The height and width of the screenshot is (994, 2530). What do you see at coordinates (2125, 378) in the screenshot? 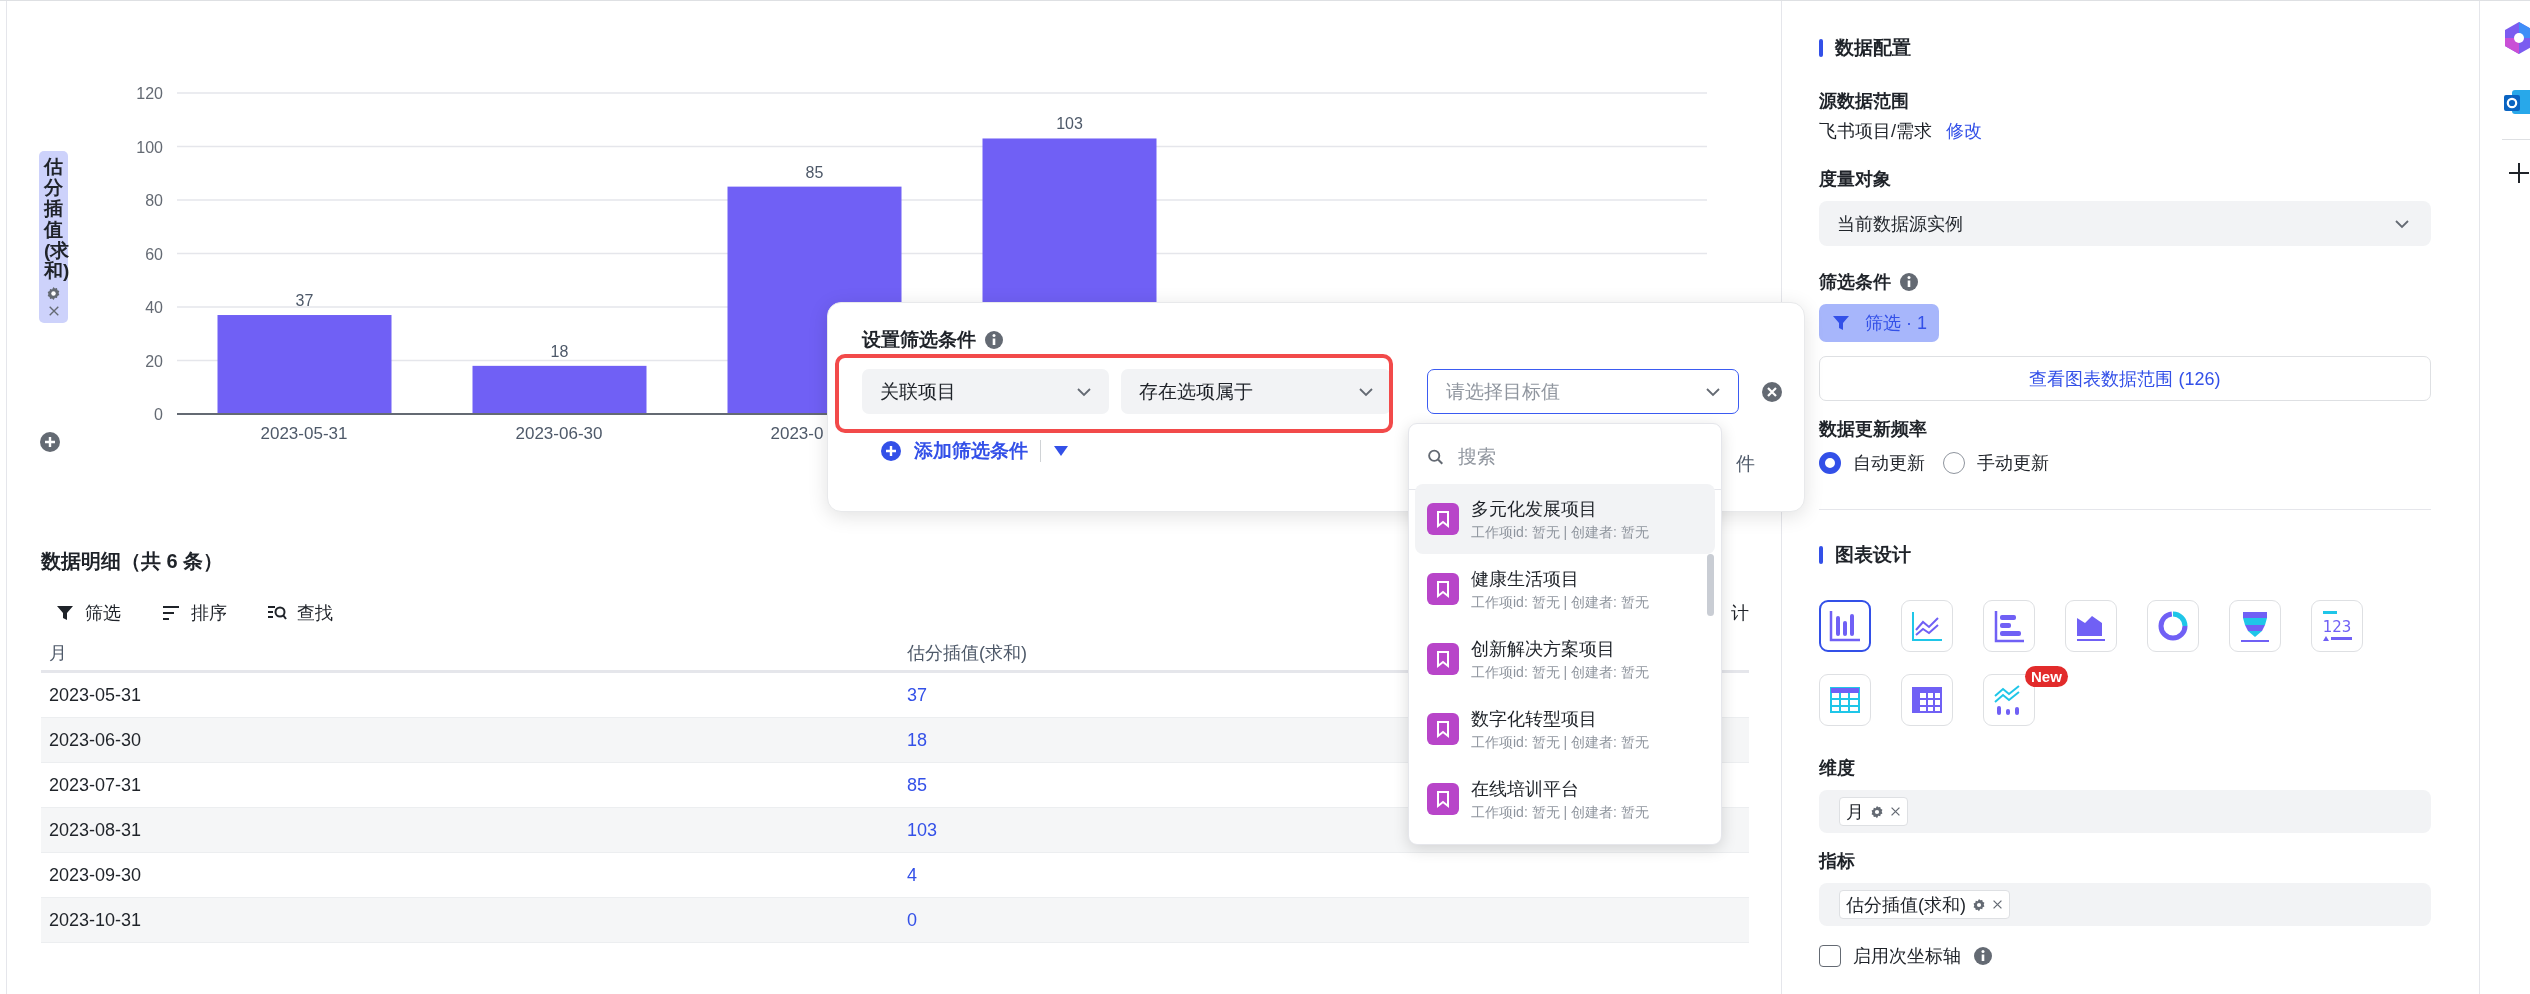
I see `view-range-button: 查看图表数据范围 (126)` at bounding box center [2125, 378].